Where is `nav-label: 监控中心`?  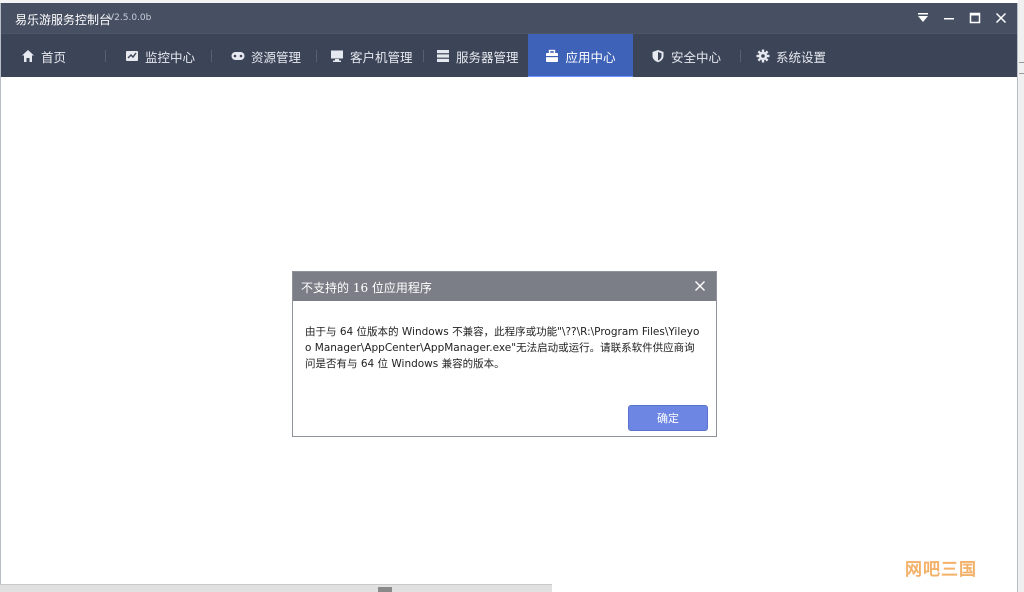
nav-label: 监控中心 is located at coordinates (170, 57).